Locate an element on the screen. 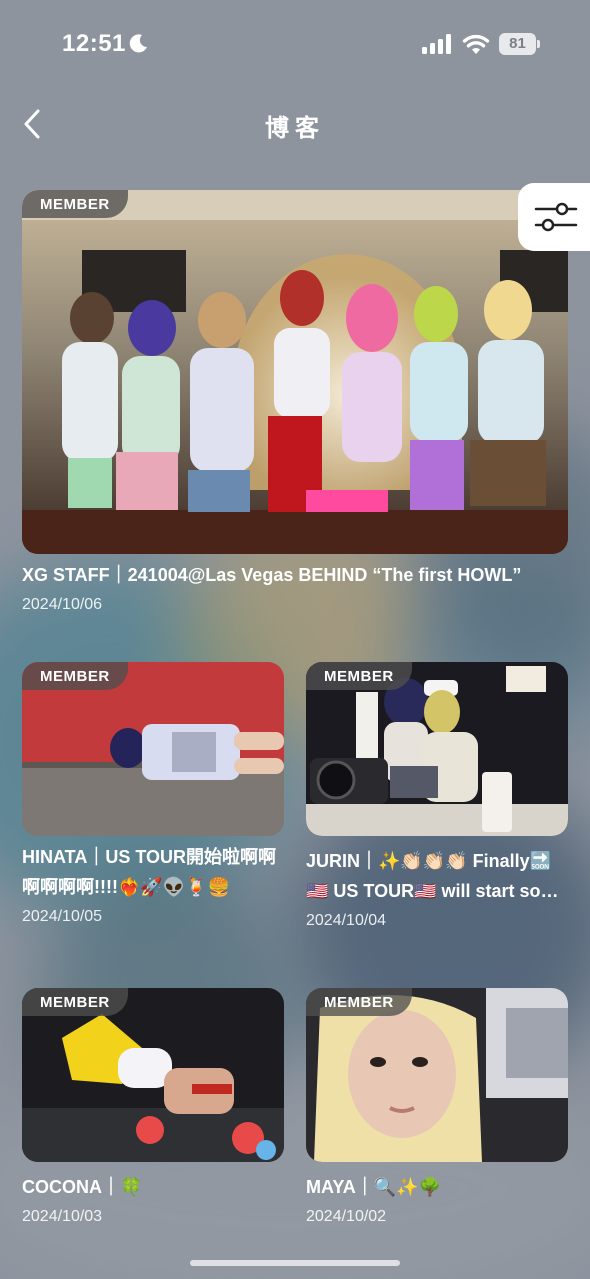 This screenshot has width=590, height=1279. post-date: 2024/10/03 is located at coordinates (62, 1216).